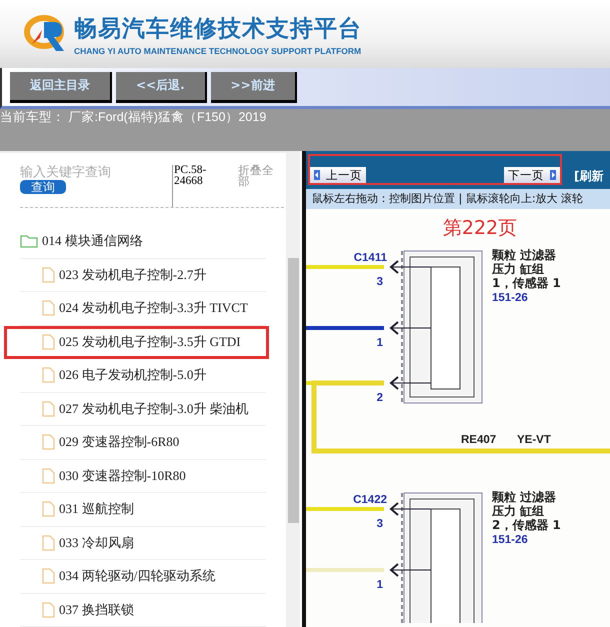 The width and height of the screenshot is (610, 627). What do you see at coordinates (143, 275) in the screenshot?
I see `tree-item: 023 发动机电子控制-2.7升` at bounding box center [143, 275].